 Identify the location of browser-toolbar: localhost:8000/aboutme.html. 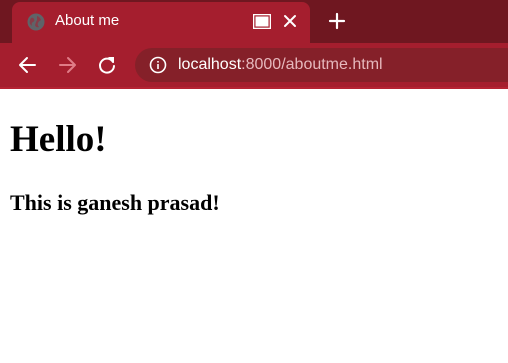
(254, 65).